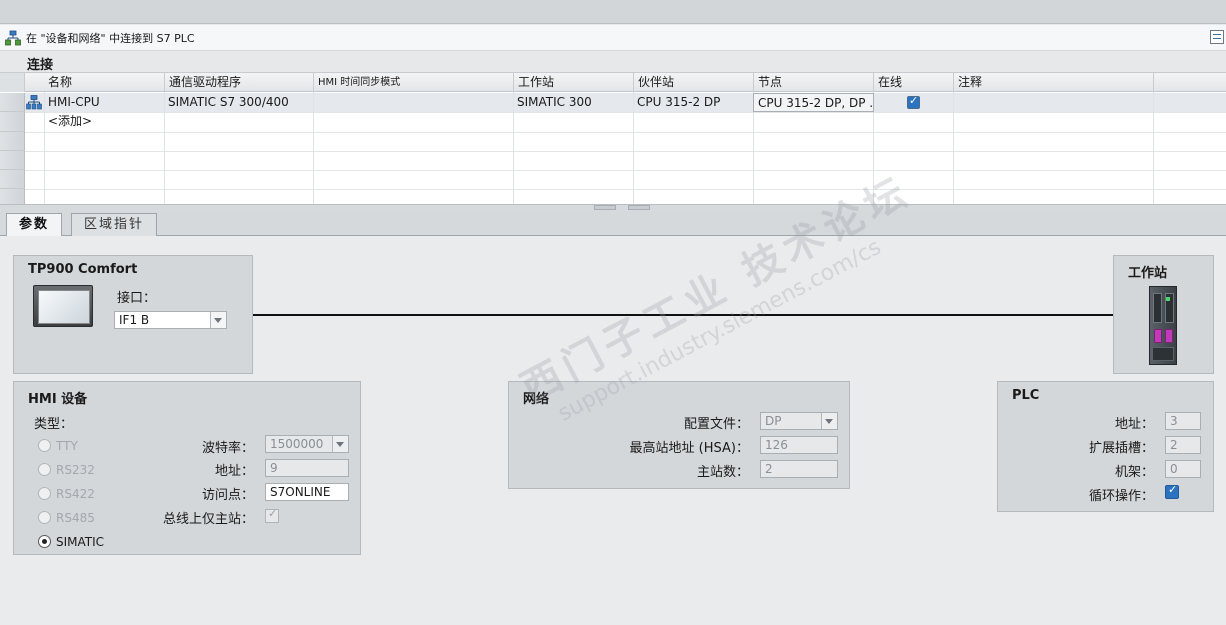 This screenshot has height=625, width=1226. What do you see at coordinates (239, 82) in the screenshot?
I see `col-driver: 通信驱动程序` at bounding box center [239, 82].